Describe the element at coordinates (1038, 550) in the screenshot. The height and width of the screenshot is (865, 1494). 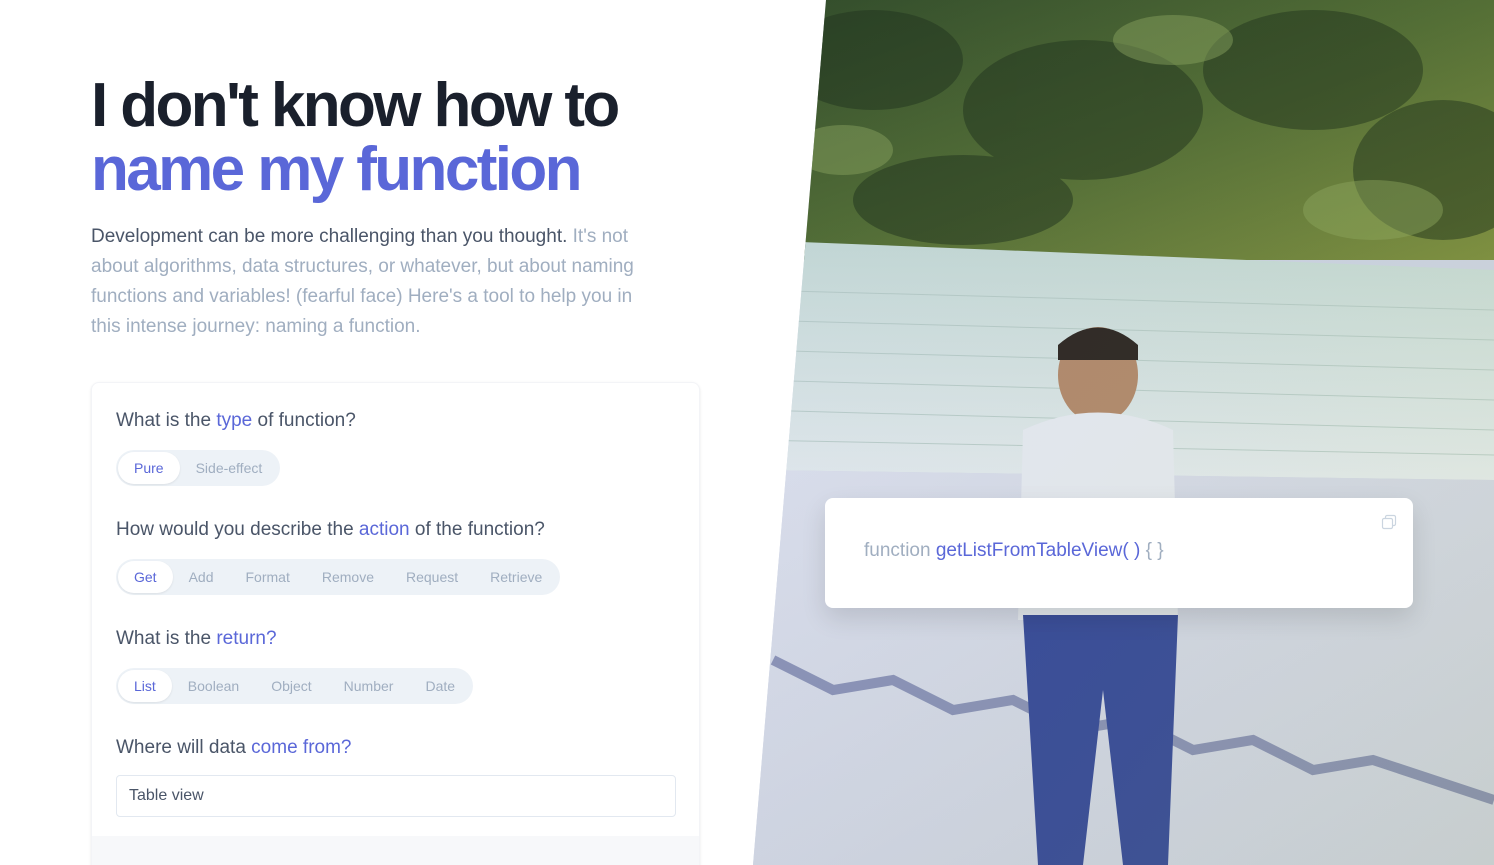
I see `function-name: getListFromTableView( )` at that location.